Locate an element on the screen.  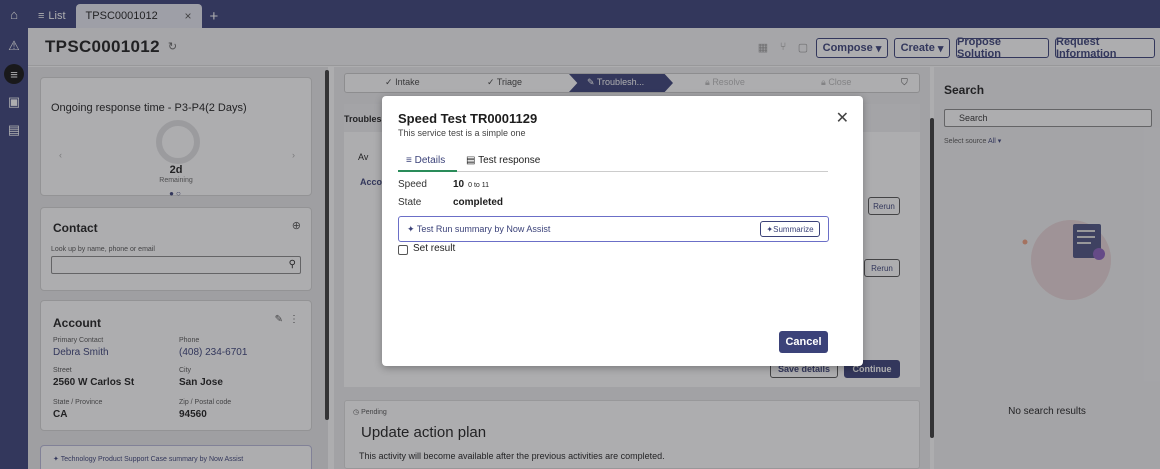
set-result-label: Set result is located at coordinates (434, 248).